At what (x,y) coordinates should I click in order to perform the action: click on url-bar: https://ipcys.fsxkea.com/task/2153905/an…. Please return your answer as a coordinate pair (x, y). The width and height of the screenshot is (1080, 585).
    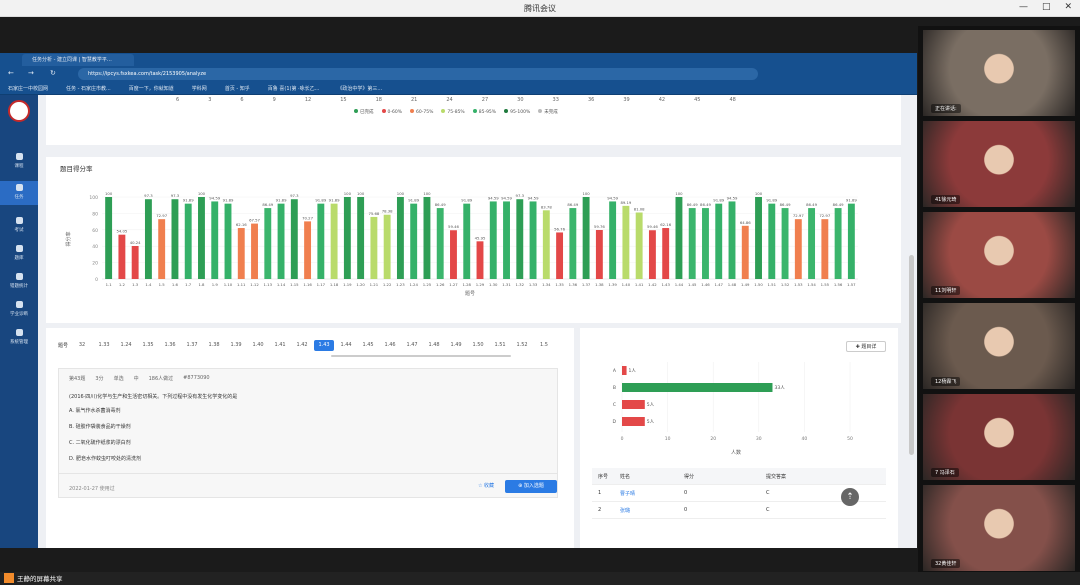
    Looking at the image, I should click on (418, 74).